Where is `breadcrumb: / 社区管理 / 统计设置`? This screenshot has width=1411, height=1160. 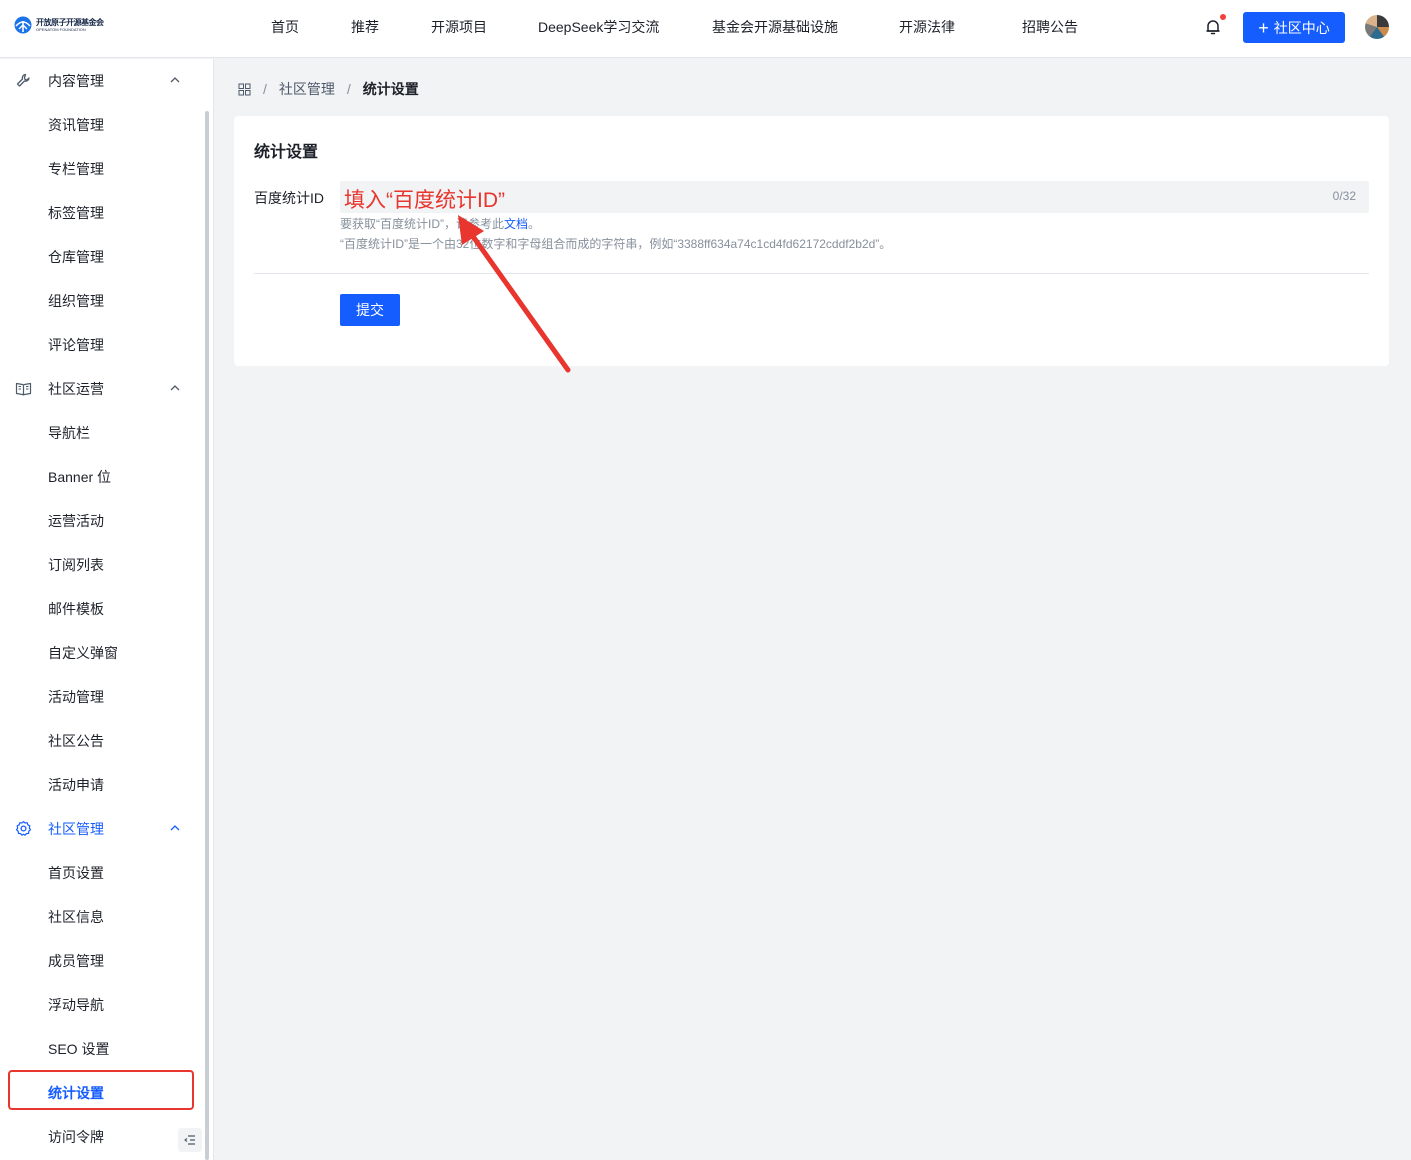
breadcrumb: / 社区管理 / 统计设置 is located at coordinates (328, 89).